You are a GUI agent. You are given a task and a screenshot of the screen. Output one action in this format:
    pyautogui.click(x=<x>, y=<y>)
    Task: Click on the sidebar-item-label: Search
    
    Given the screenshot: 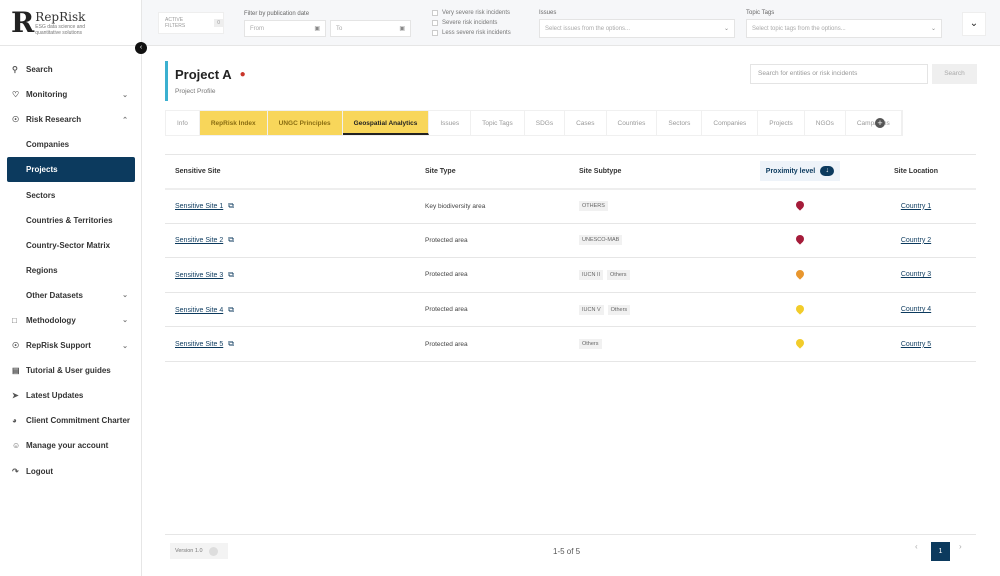 What is the action you would take?
    pyautogui.click(x=39, y=70)
    